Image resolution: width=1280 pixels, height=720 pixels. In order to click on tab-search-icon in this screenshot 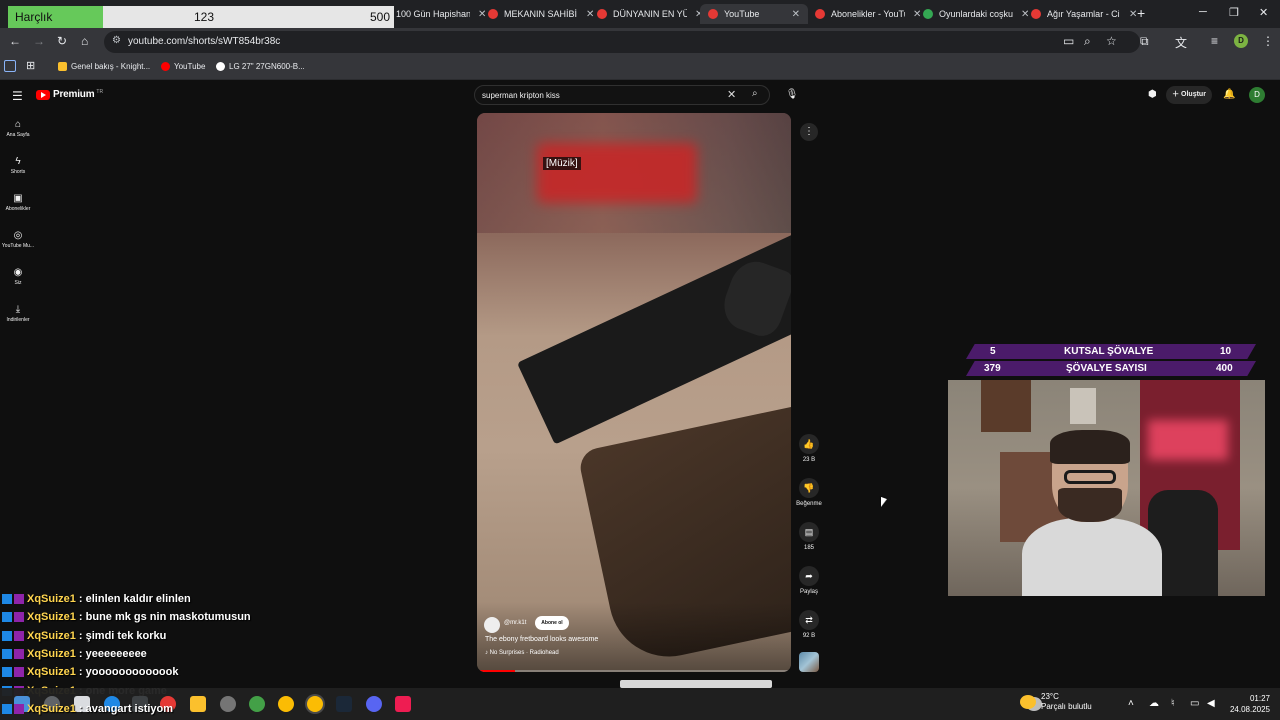, I will do `click(10, 66)`.